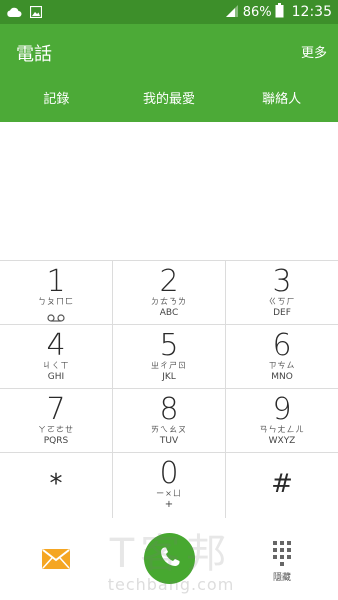 The width and height of the screenshot is (338, 600). Describe the element at coordinates (56, 377) in the screenshot. I see `key-letters: GHI` at that location.